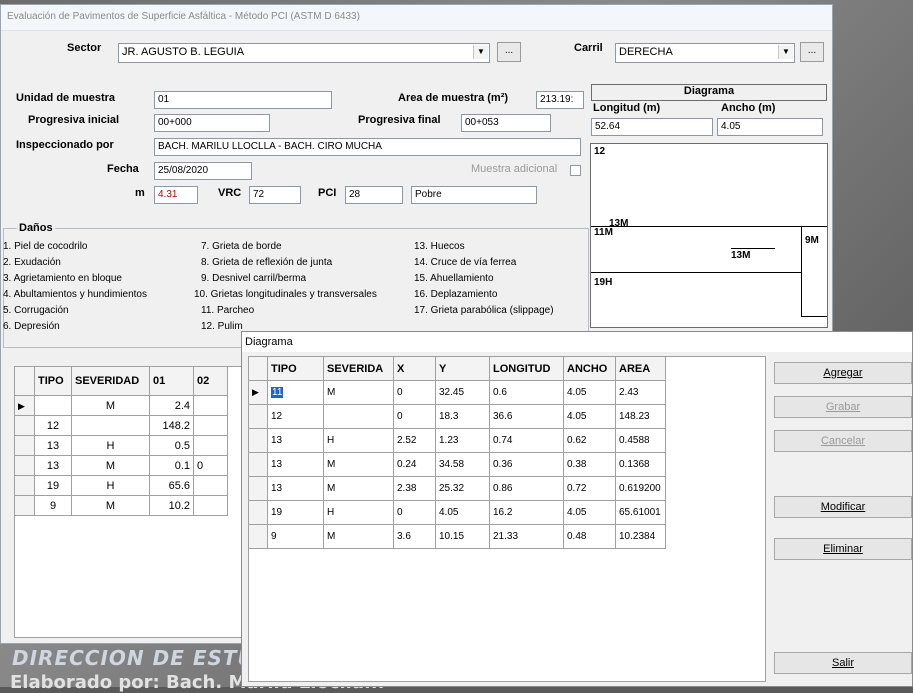  I want to click on cell-y: 34.58, so click(462, 464).